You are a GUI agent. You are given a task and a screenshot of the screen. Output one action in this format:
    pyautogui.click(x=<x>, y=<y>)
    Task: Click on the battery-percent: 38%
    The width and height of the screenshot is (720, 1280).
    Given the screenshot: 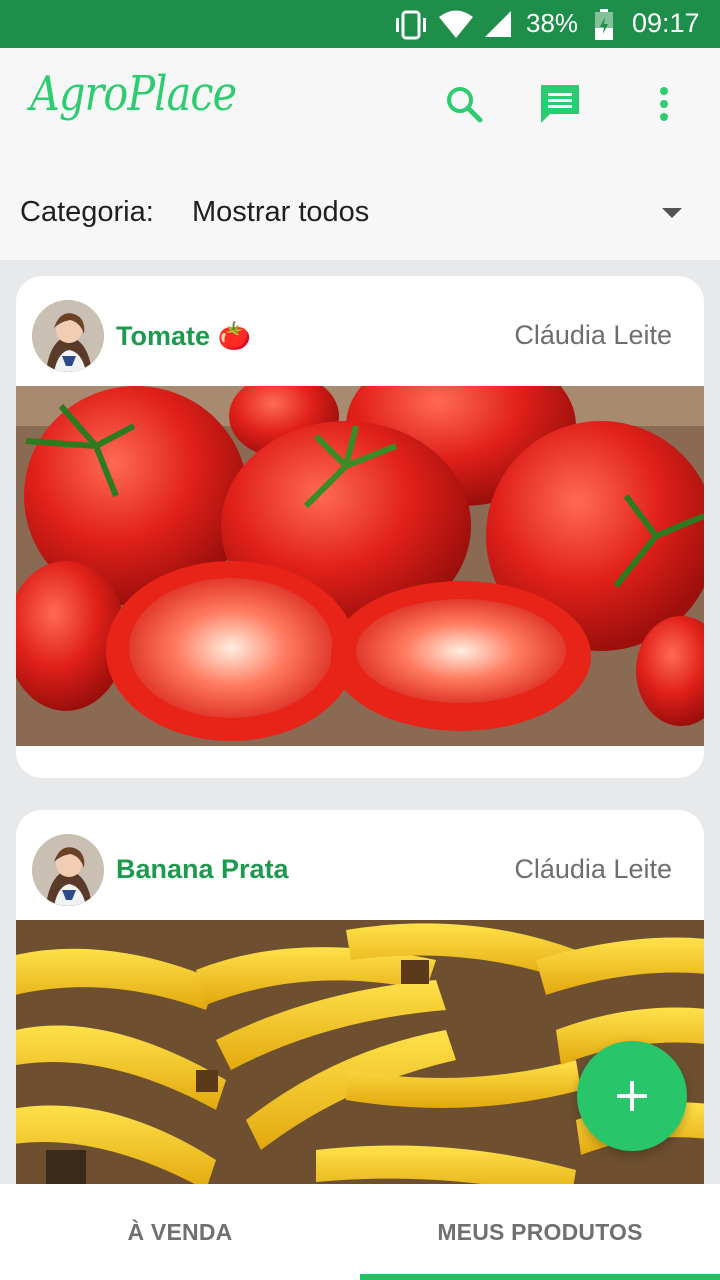 What is the action you would take?
    pyautogui.click(x=552, y=23)
    